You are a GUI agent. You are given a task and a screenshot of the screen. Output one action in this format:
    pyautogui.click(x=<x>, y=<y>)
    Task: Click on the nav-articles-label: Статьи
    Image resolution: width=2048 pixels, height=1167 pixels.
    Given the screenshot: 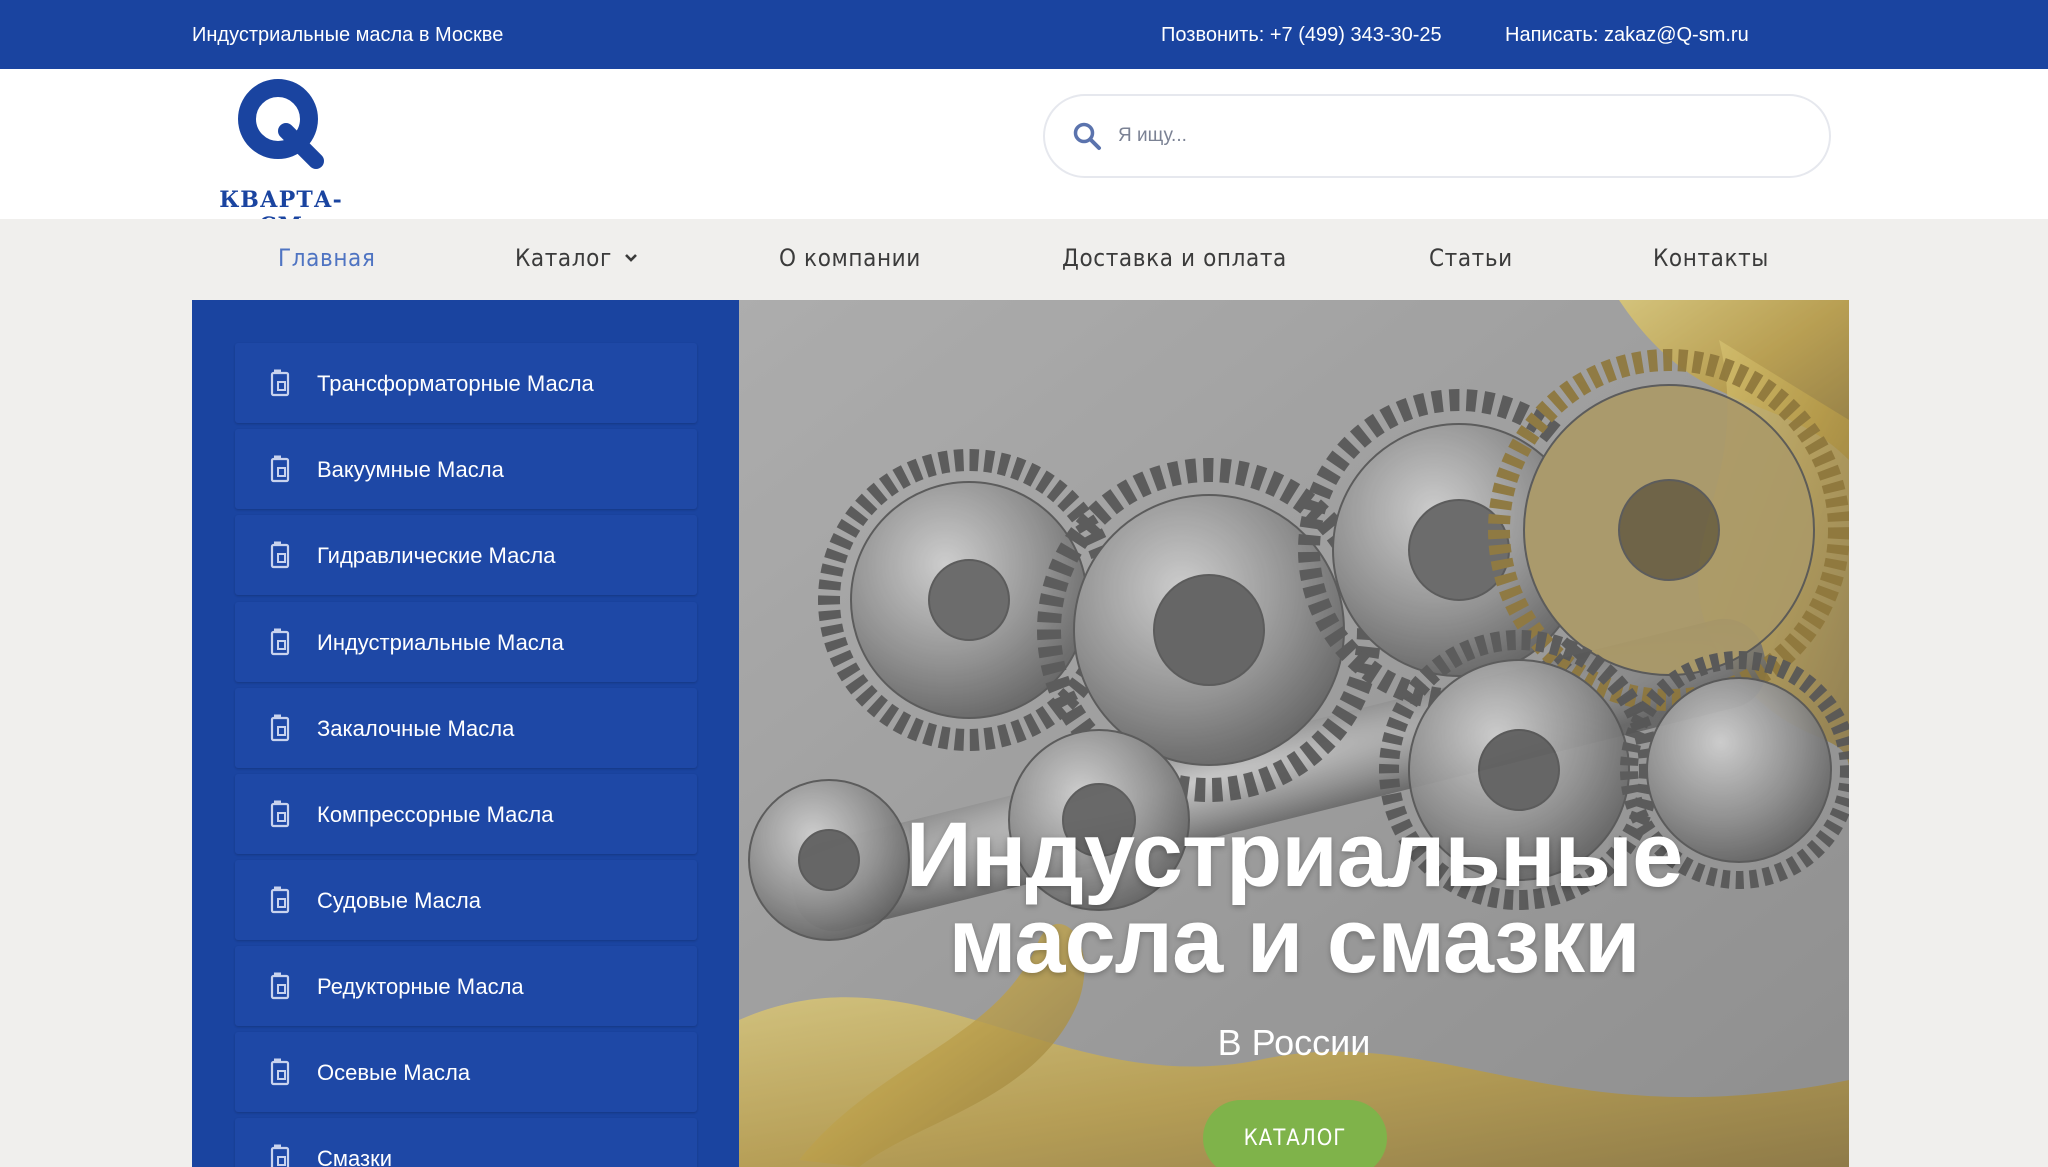 What is the action you would take?
    pyautogui.click(x=1471, y=258)
    